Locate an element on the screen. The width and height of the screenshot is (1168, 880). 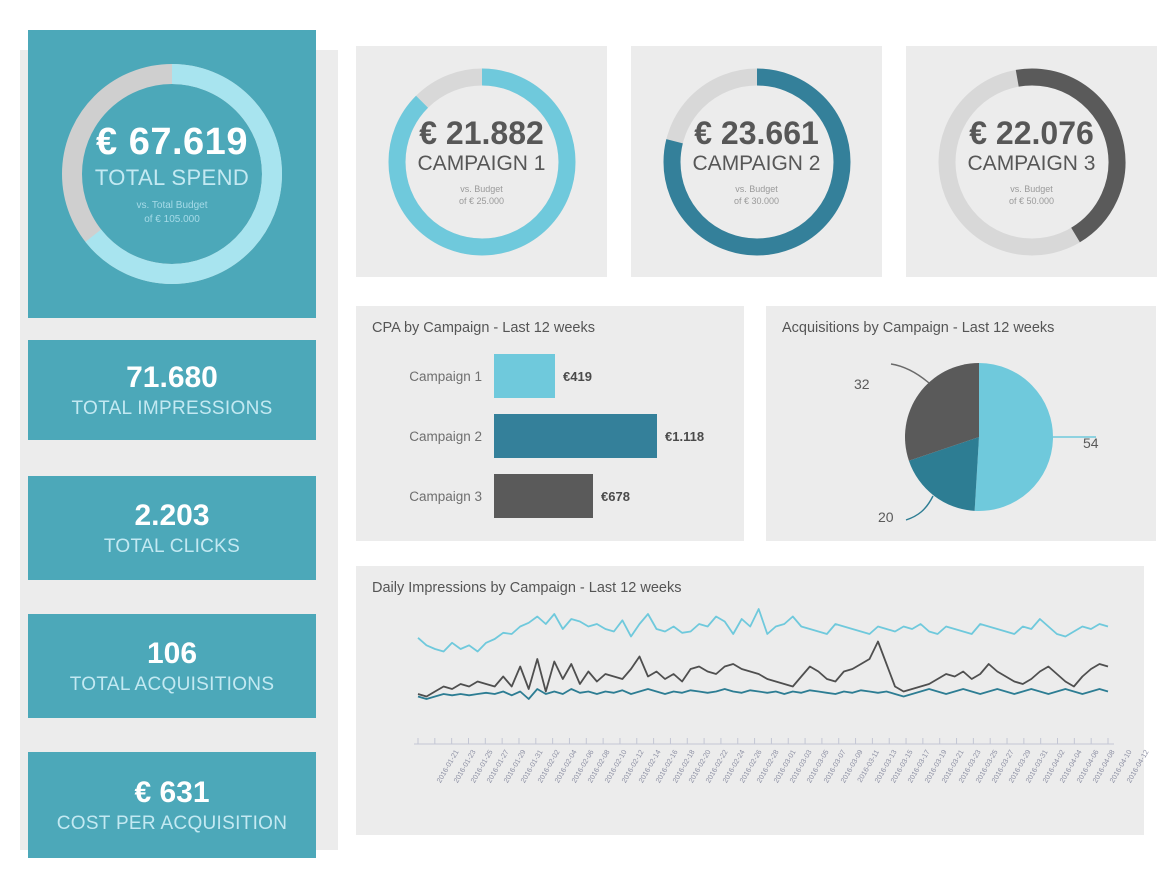
acquisitions-pie is located at coordinates (993, 442).